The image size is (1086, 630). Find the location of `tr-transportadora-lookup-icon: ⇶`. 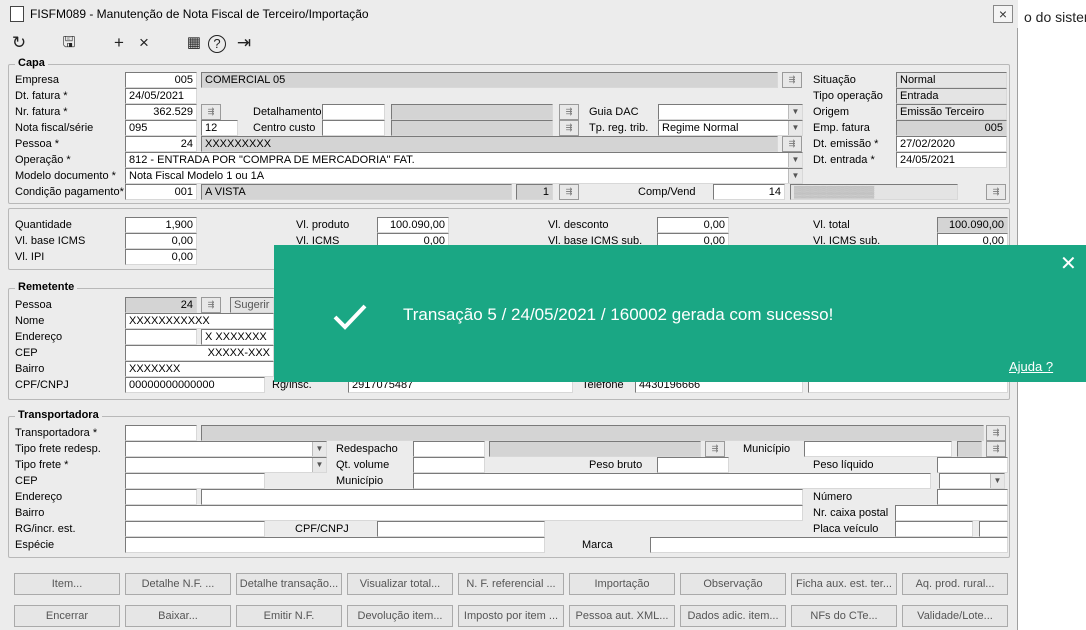

tr-transportadora-lookup-icon: ⇶ is located at coordinates (996, 433).